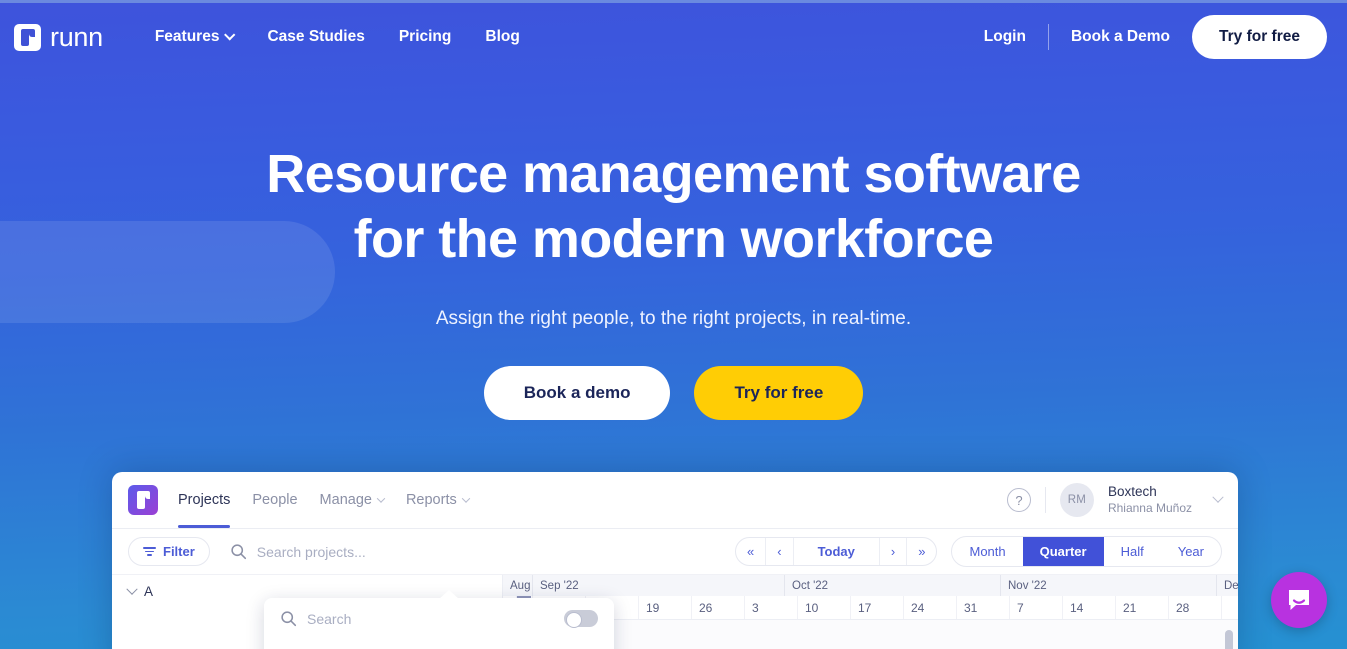  I want to click on runn-logo-icon, so click(27, 37).